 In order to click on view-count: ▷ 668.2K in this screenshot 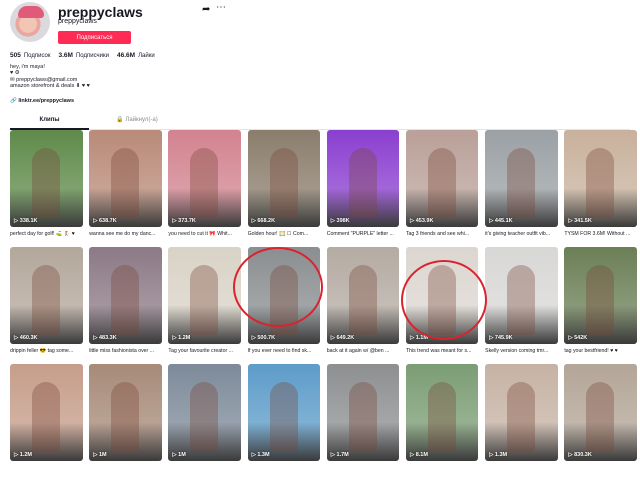, I will do `click(263, 221)`.